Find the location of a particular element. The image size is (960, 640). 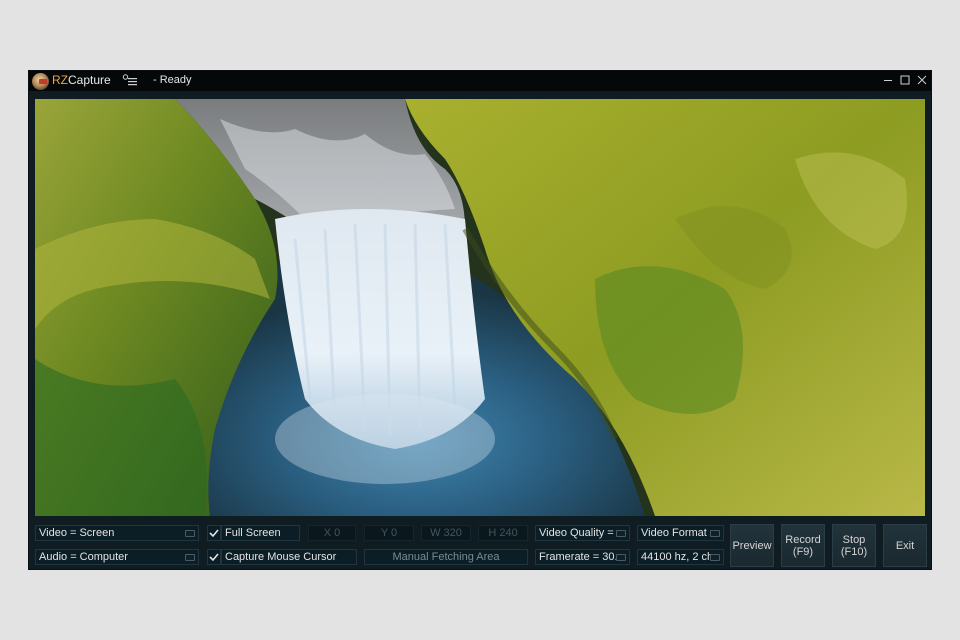

stop-button: Stop (F10) is located at coordinates (854, 545).